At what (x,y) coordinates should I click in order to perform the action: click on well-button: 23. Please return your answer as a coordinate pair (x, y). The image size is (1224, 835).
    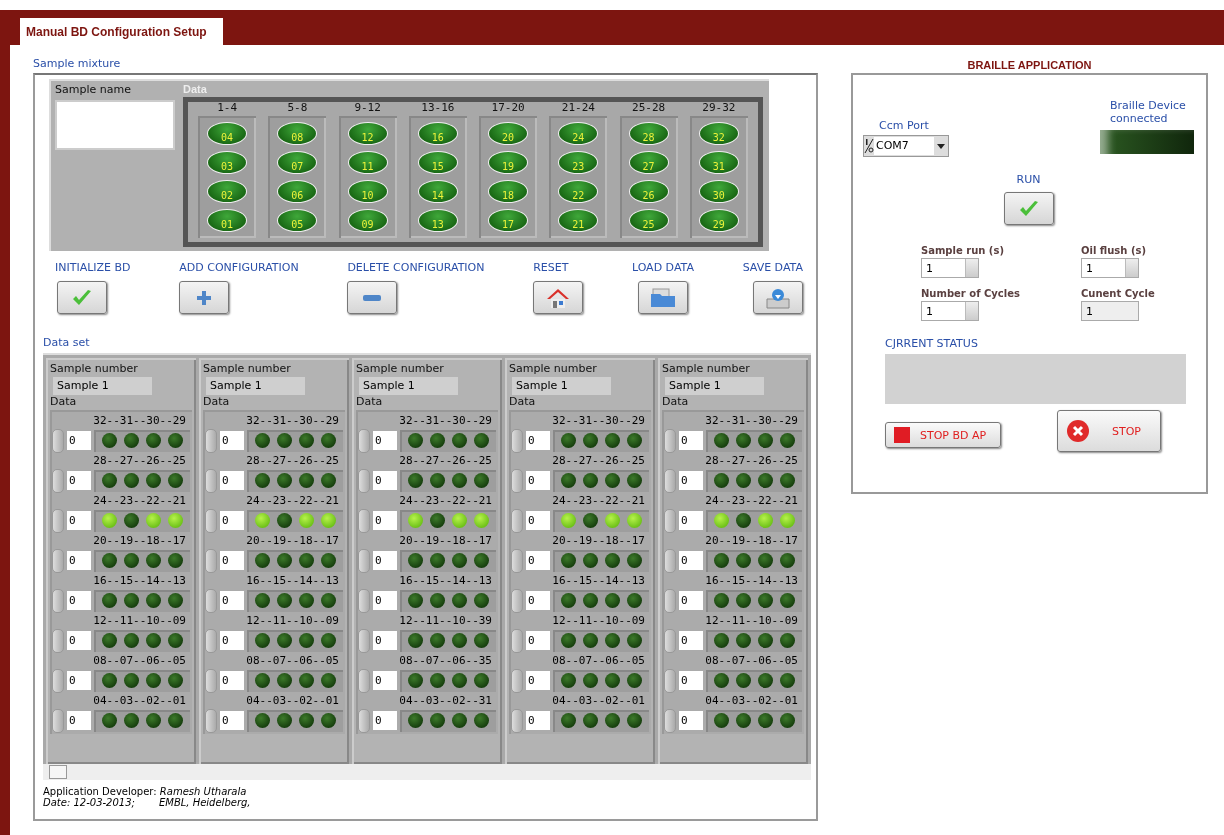
    Looking at the image, I should click on (578, 162).